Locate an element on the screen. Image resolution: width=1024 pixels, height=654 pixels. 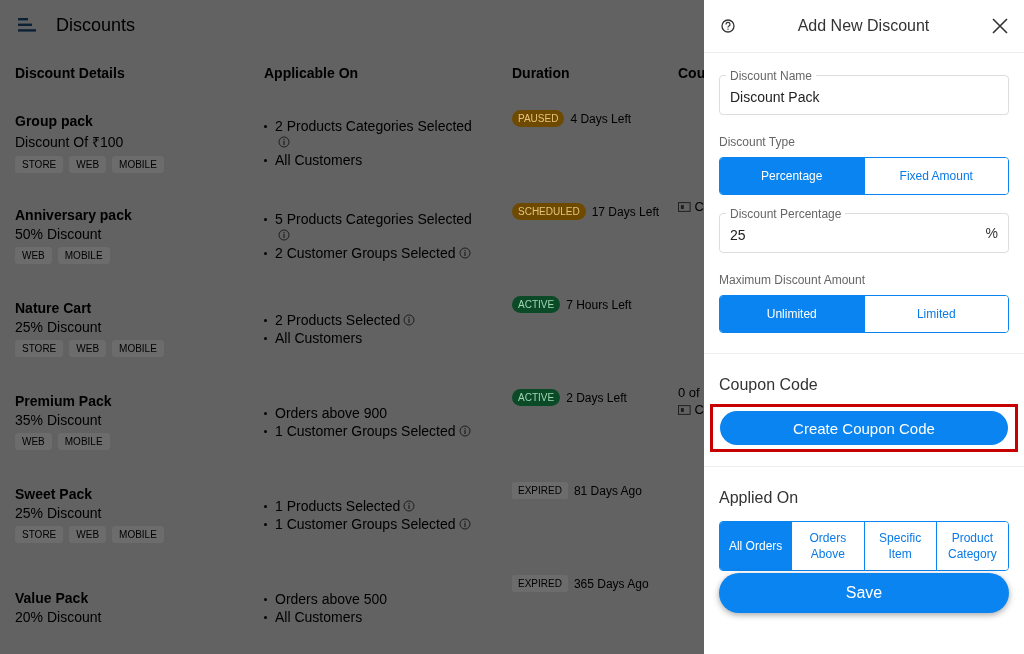
discount-name: Value Pack is located at coordinates (52, 598).